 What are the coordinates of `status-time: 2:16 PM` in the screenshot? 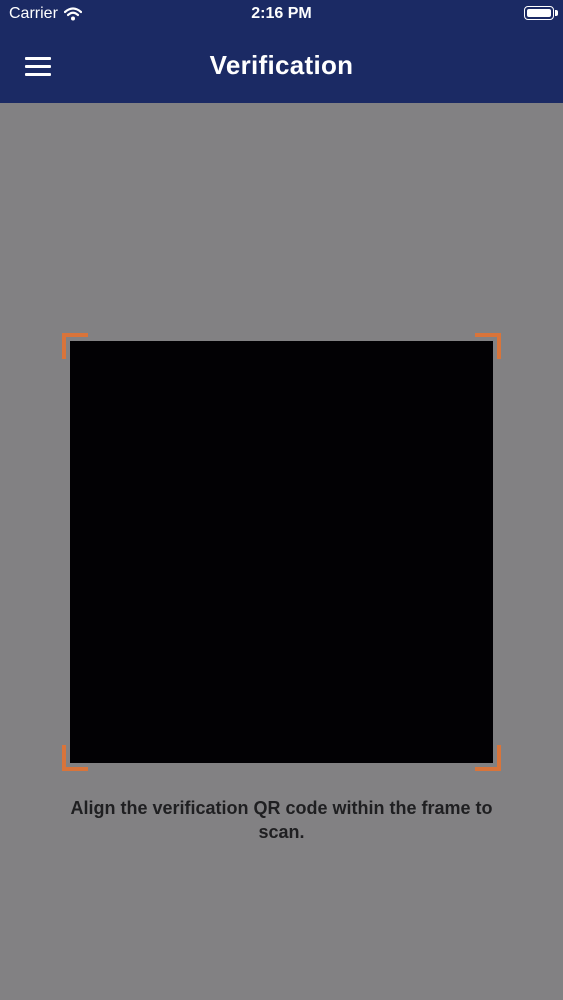 It's located at (281, 13).